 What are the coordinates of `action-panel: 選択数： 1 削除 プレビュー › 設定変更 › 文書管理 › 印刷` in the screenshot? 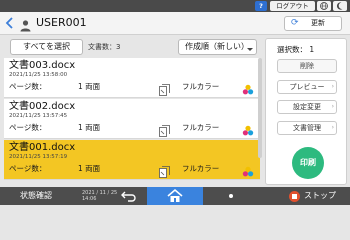 It's located at (306, 111).